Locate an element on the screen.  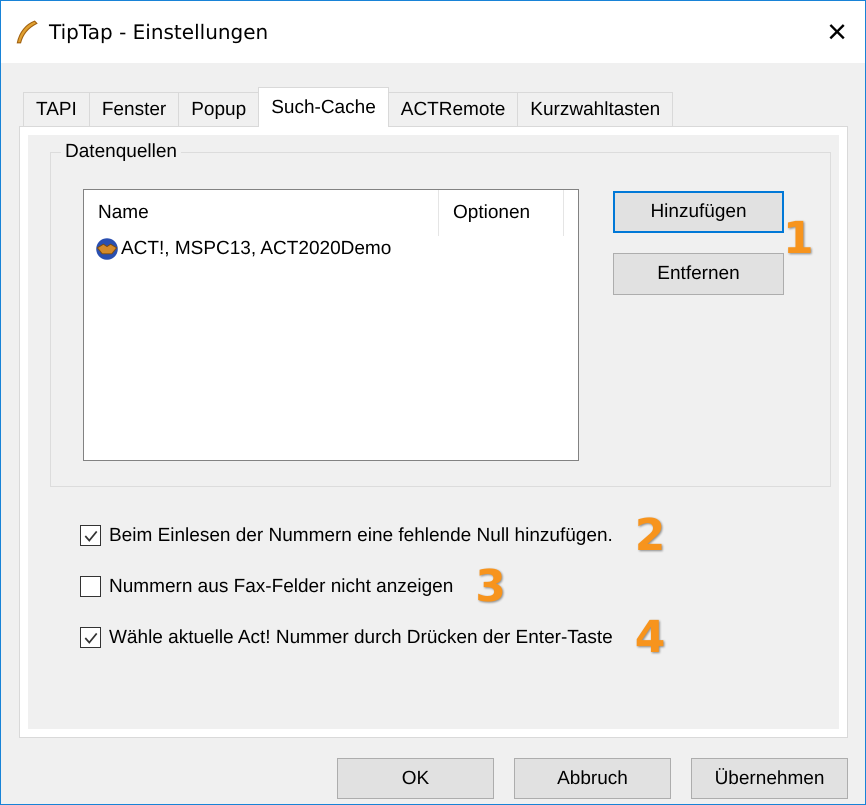
tab: Such-Cache is located at coordinates (323, 107).